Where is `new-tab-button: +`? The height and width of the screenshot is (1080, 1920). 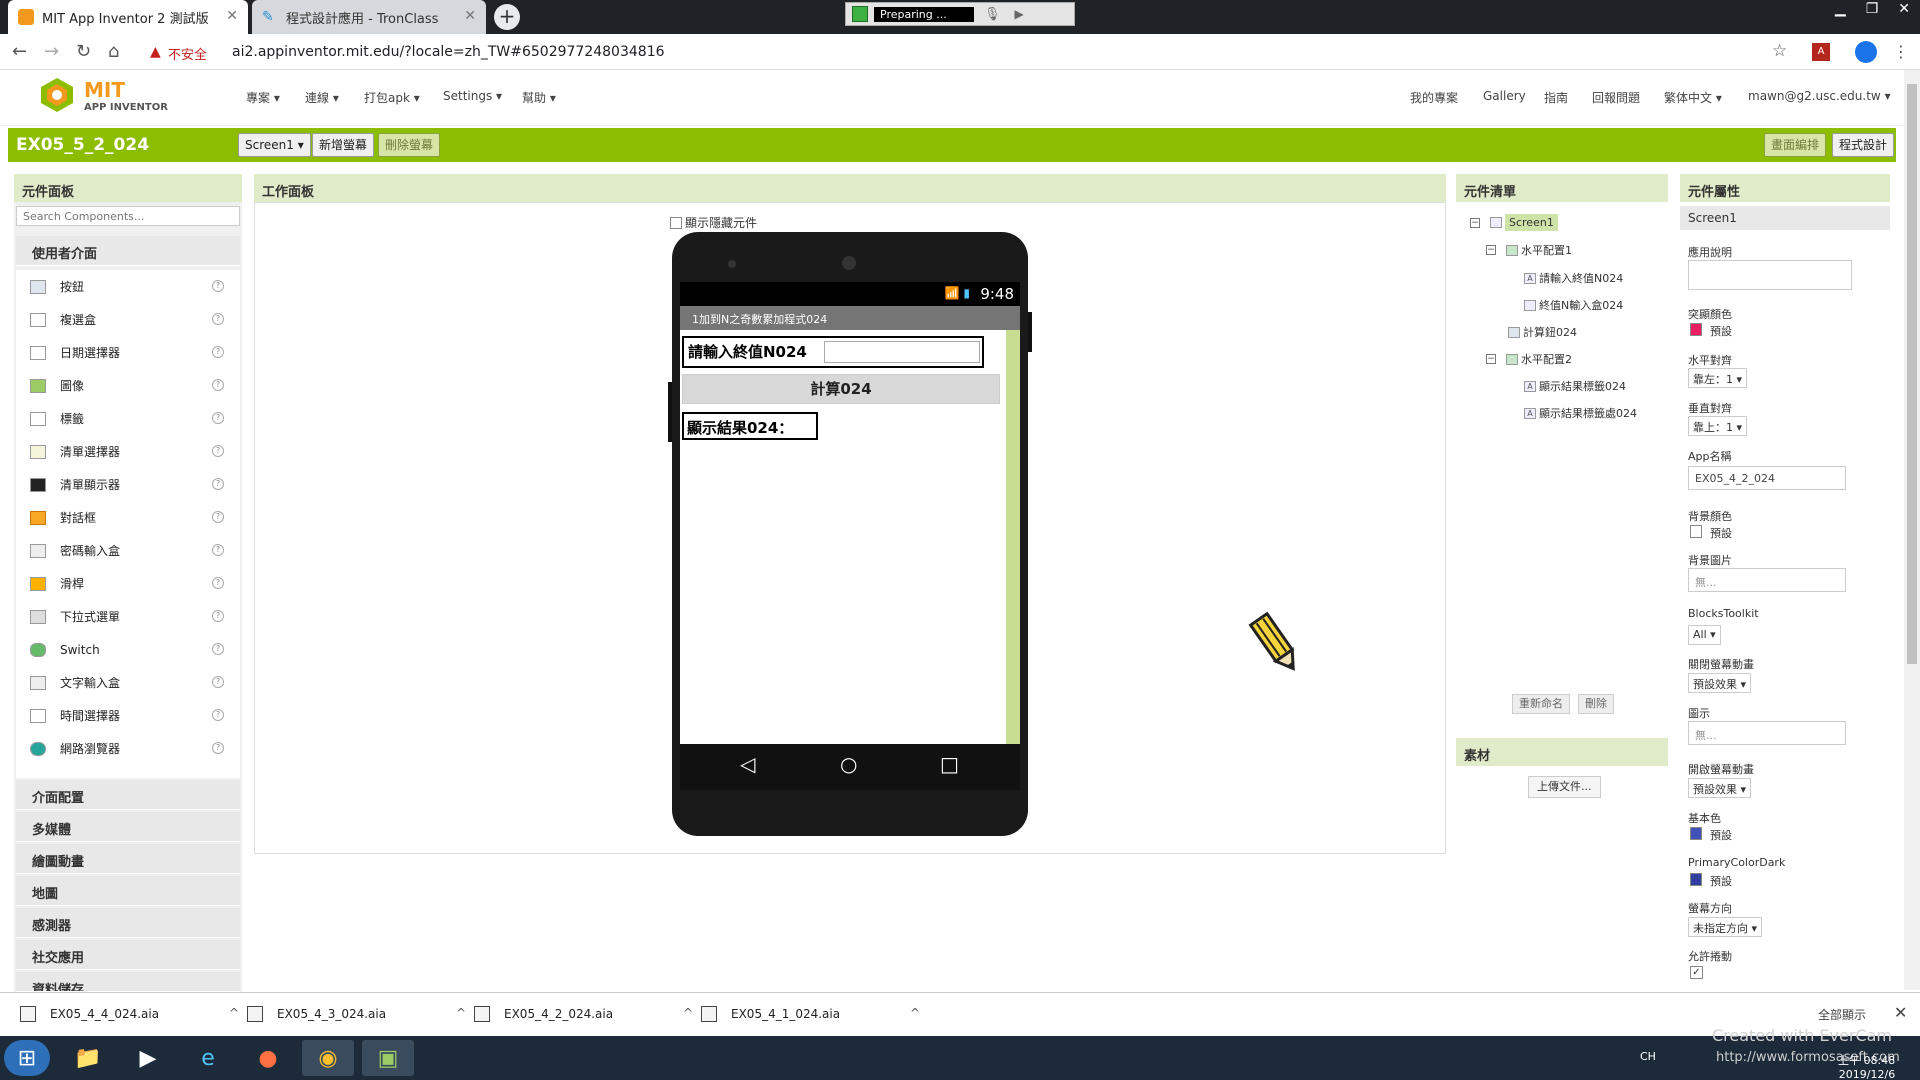 new-tab-button: + is located at coordinates (507, 17).